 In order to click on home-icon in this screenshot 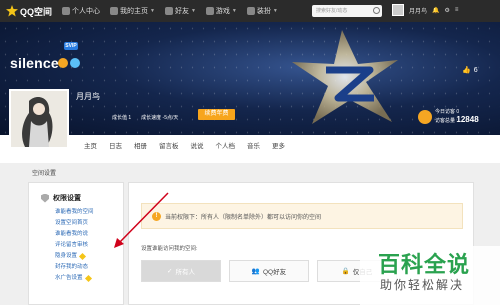, I will do `click(114, 11)`.